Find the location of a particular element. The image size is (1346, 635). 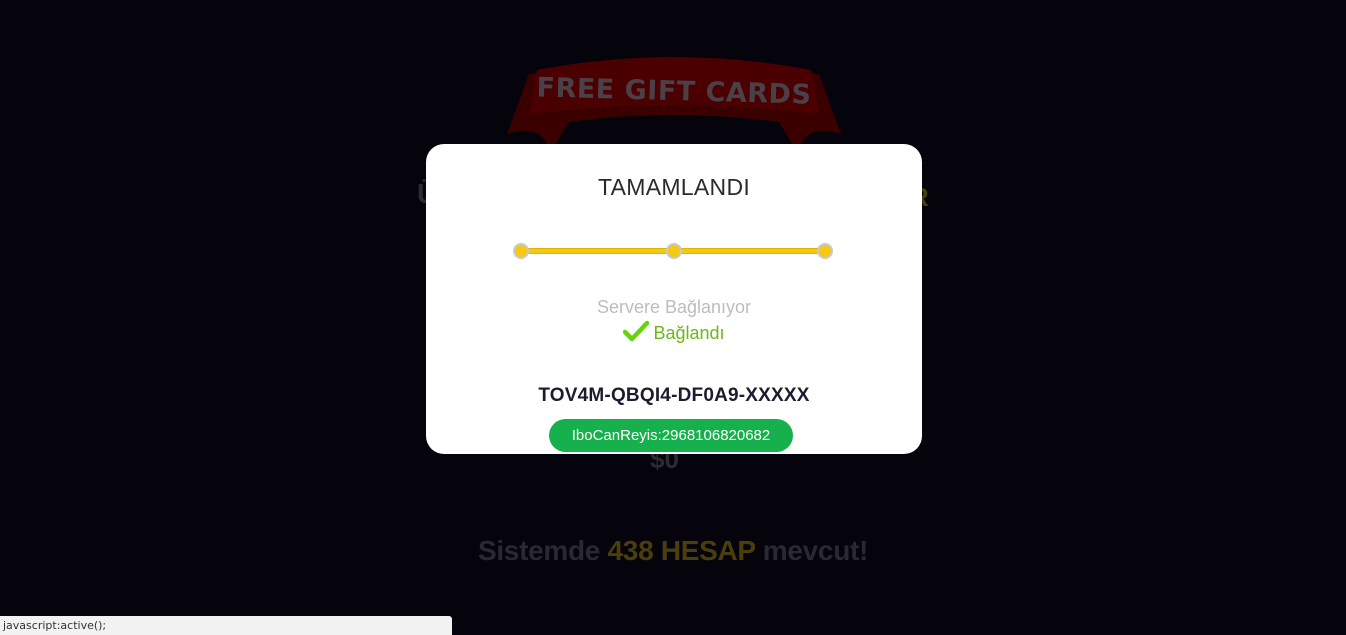

browser-status-bar: javascript:active(); is located at coordinates (226, 625).